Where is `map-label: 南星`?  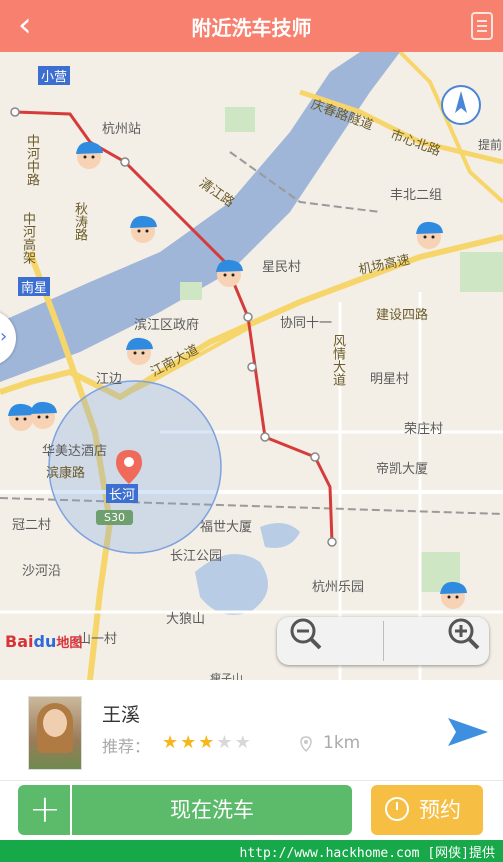 map-label: 南星 is located at coordinates (34, 286).